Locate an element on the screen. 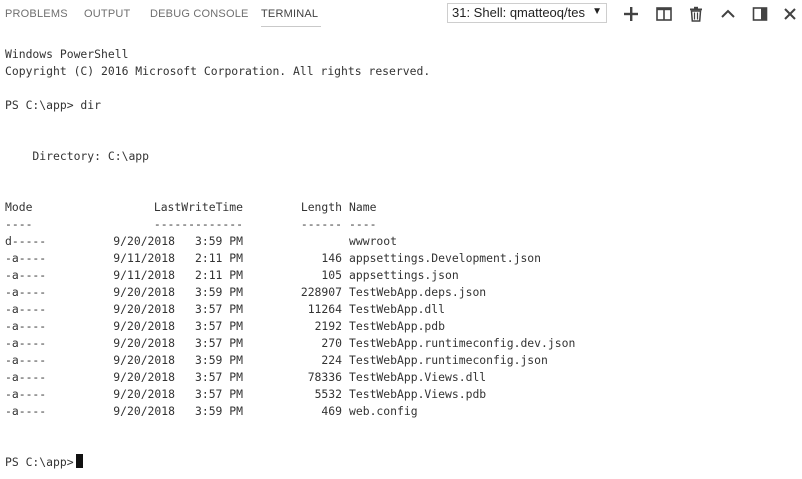 This screenshot has height=479, width=802. split-terminal-button is located at coordinates (664, 14).